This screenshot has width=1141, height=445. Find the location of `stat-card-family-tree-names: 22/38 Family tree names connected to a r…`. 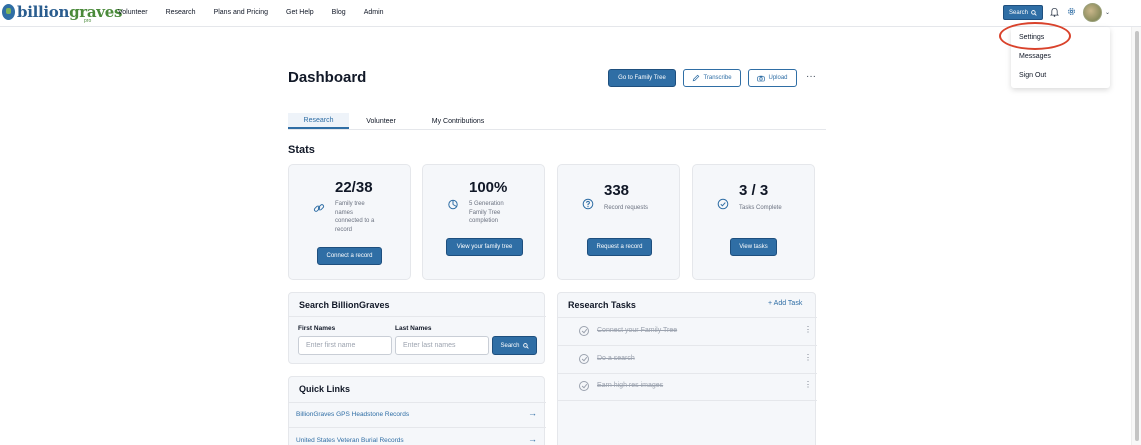

stat-card-family-tree-names: 22/38 Family tree names connected to a r… is located at coordinates (349, 222).